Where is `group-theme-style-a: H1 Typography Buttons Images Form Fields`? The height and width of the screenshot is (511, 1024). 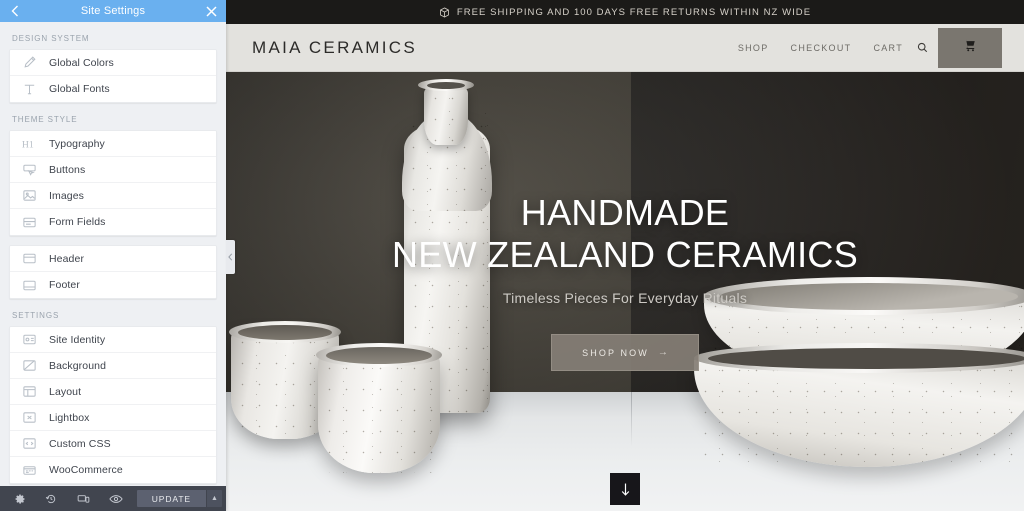
group-theme-style-a: H1 Typography Buttons Images Form Fields is located at coordinates (113, 183).